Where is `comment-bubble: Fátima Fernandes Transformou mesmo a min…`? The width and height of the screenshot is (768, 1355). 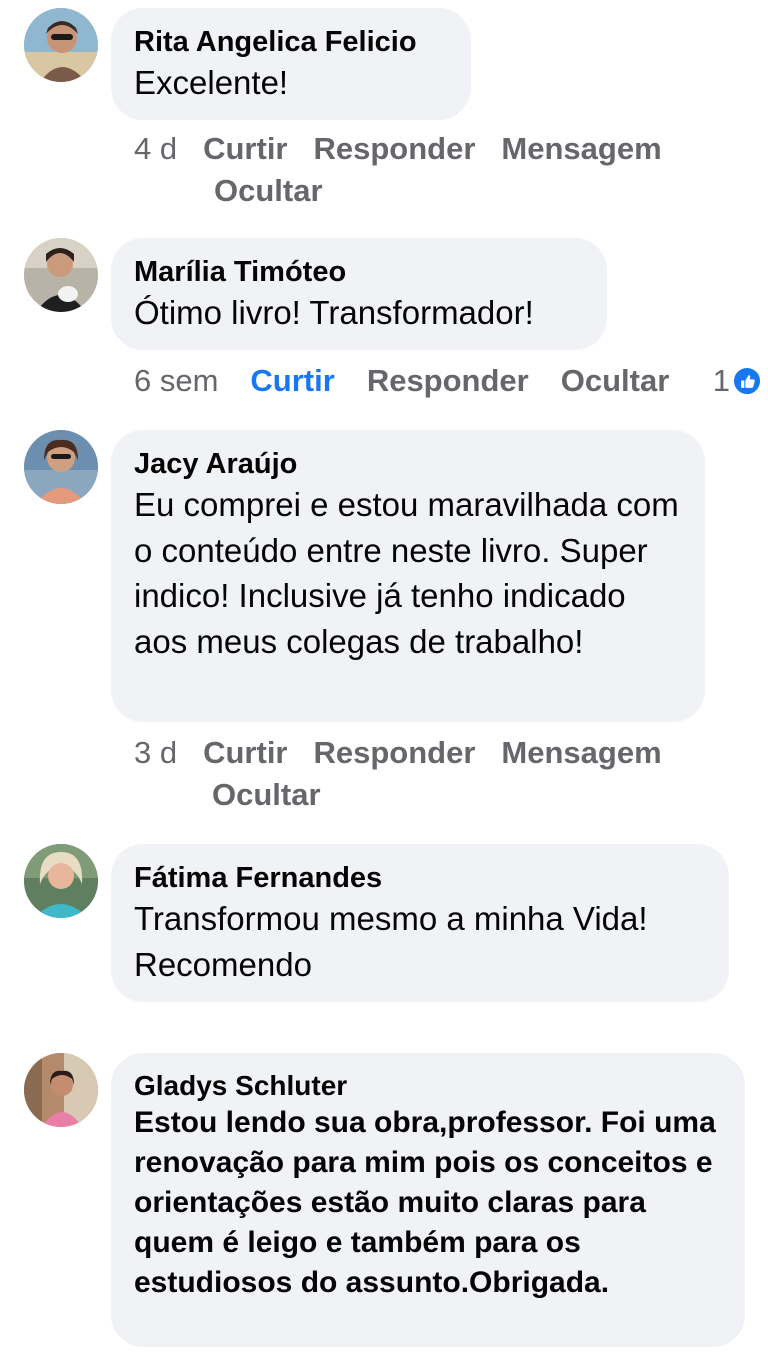
comment-bubble: Fátima Fernandes Transformou mesmo a min… is located at coordinates (420, 923).